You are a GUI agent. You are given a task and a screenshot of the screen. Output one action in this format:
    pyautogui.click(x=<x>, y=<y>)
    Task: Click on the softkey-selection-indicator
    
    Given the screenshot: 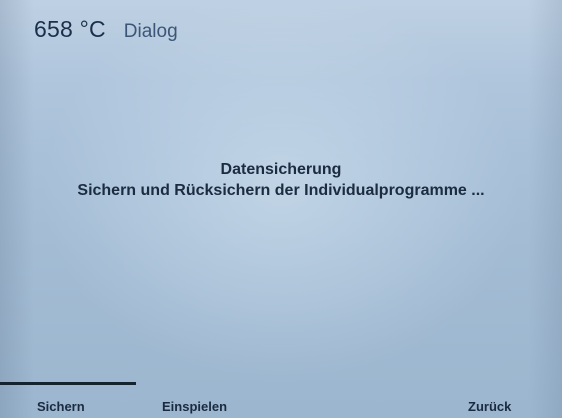 What is the action you would take?
    pyautogui.click(x=68, y=383)
    